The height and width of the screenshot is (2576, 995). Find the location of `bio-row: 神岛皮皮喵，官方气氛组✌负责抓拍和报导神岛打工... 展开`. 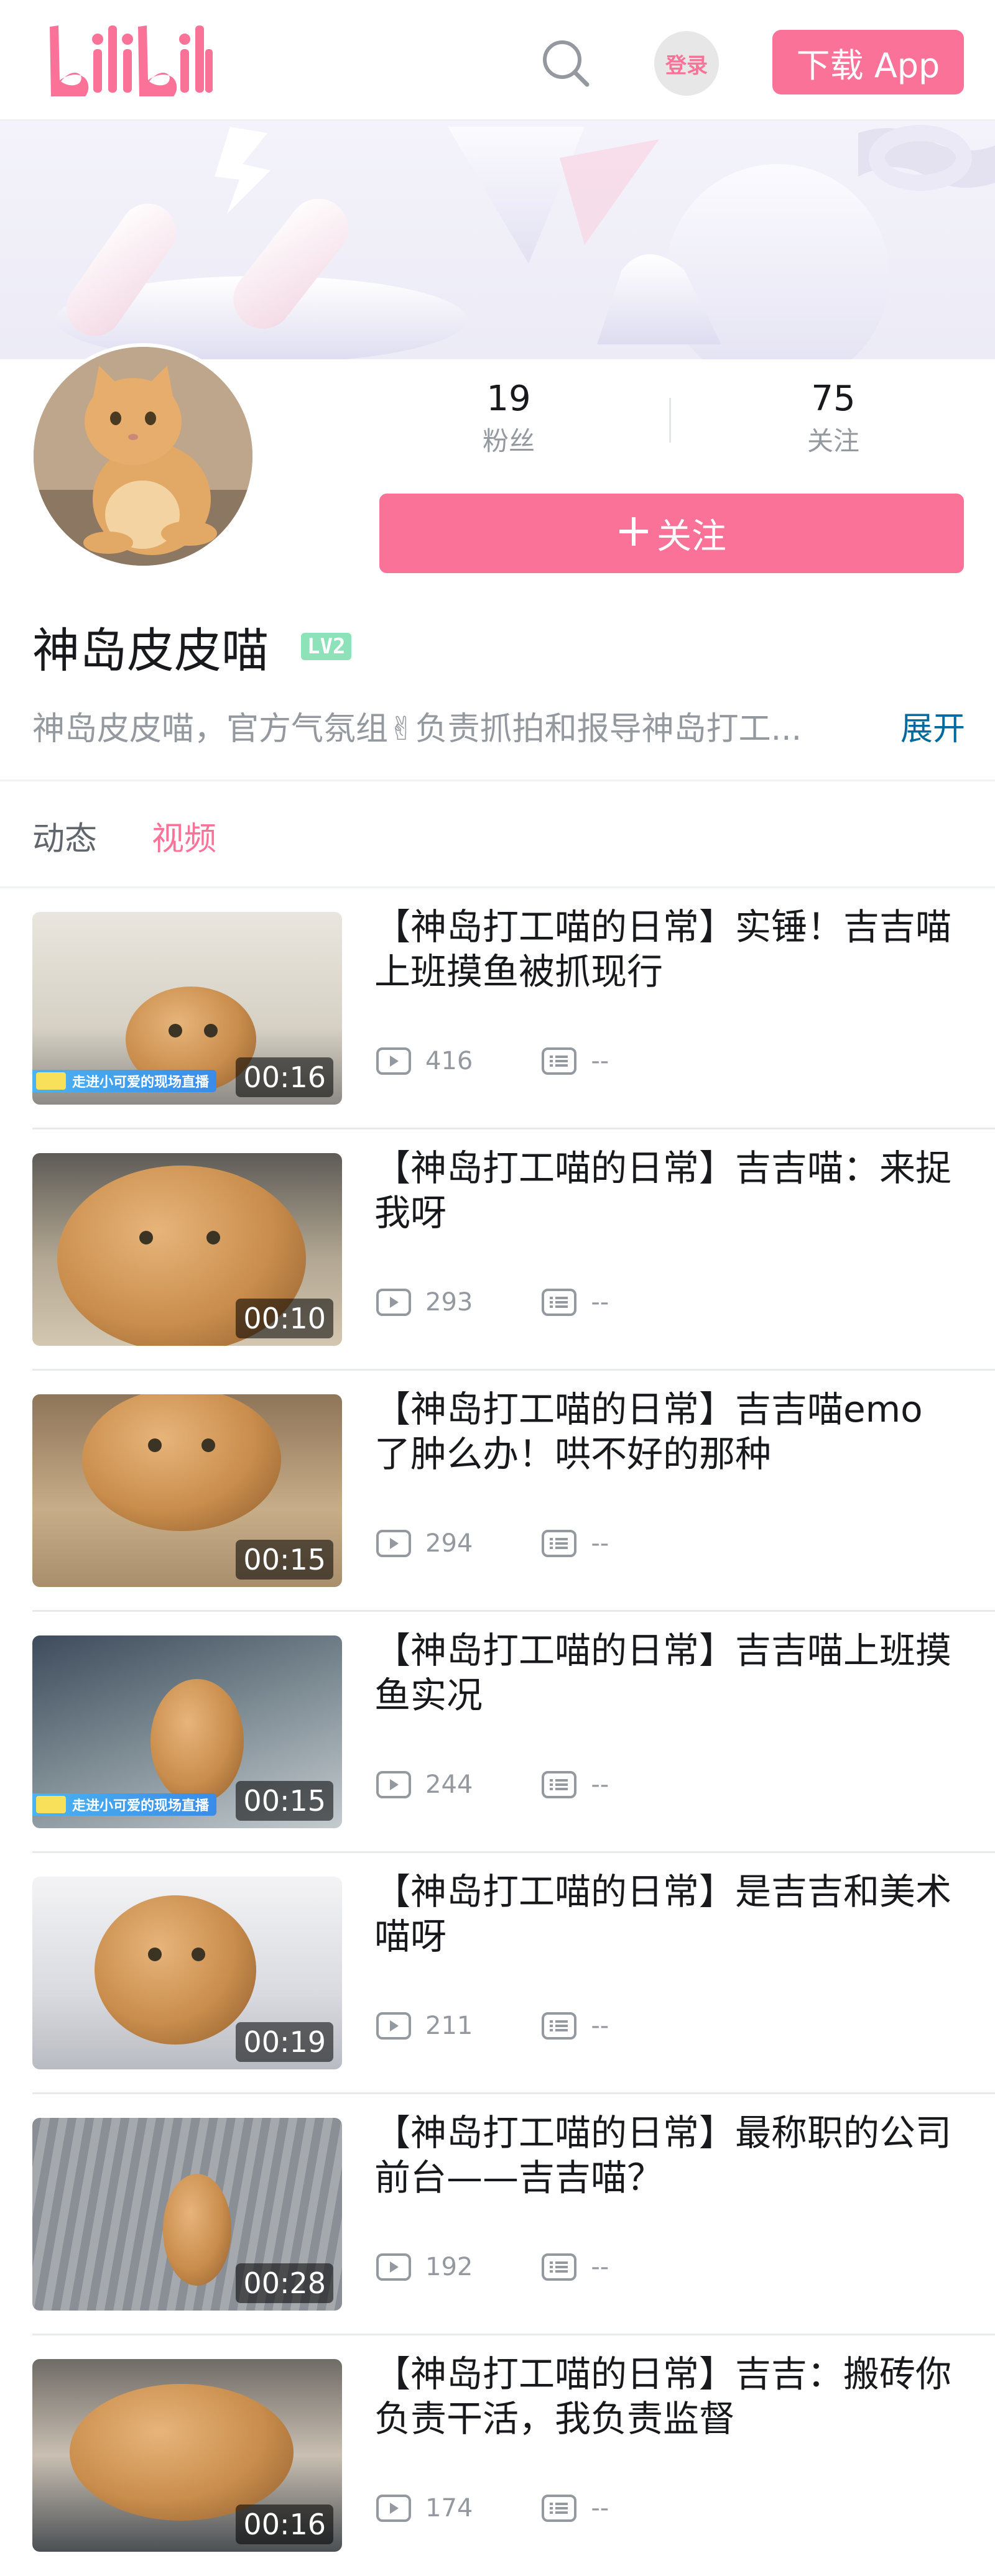

bio-row: 神岛皮皮喵，官方气氛组✌负责抓拍和报导神岛打工... 展开 is located at coordinates (498, 725).